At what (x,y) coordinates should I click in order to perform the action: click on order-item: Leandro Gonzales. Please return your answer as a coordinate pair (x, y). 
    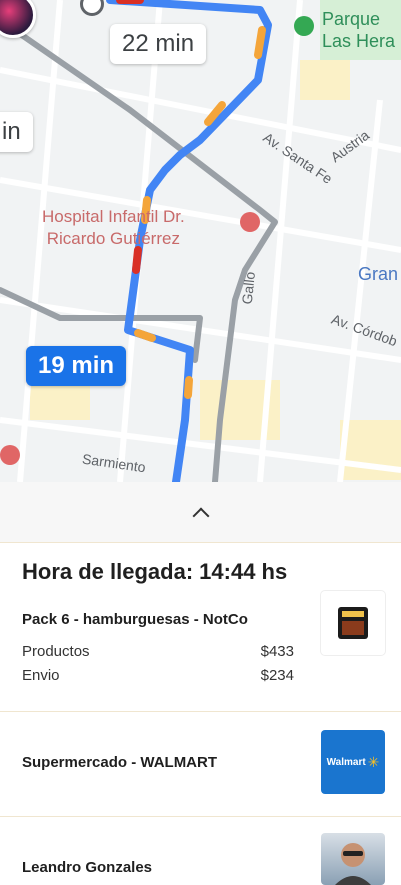
    Looking at the image, I should click on (200, 851).